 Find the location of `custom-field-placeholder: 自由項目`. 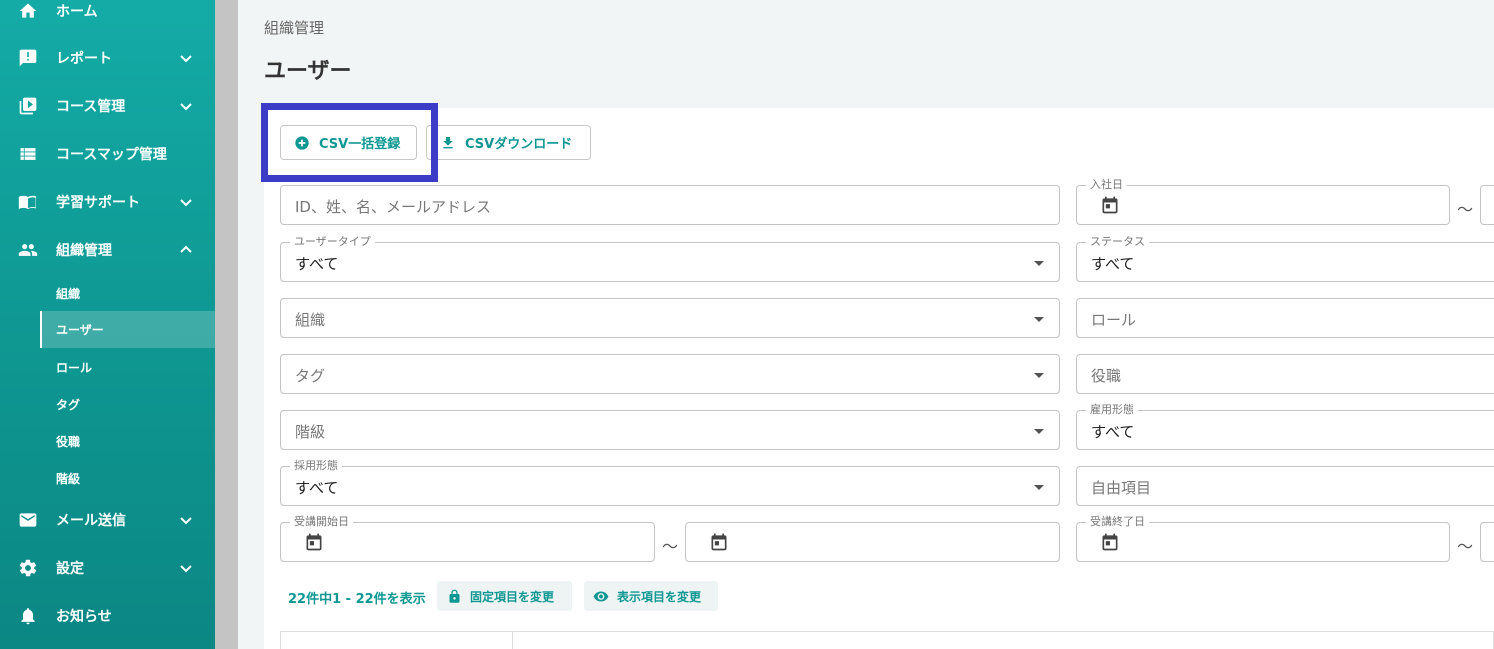

custom-field-placeholder: 自由項目 is located at coordinates (1121, 488).